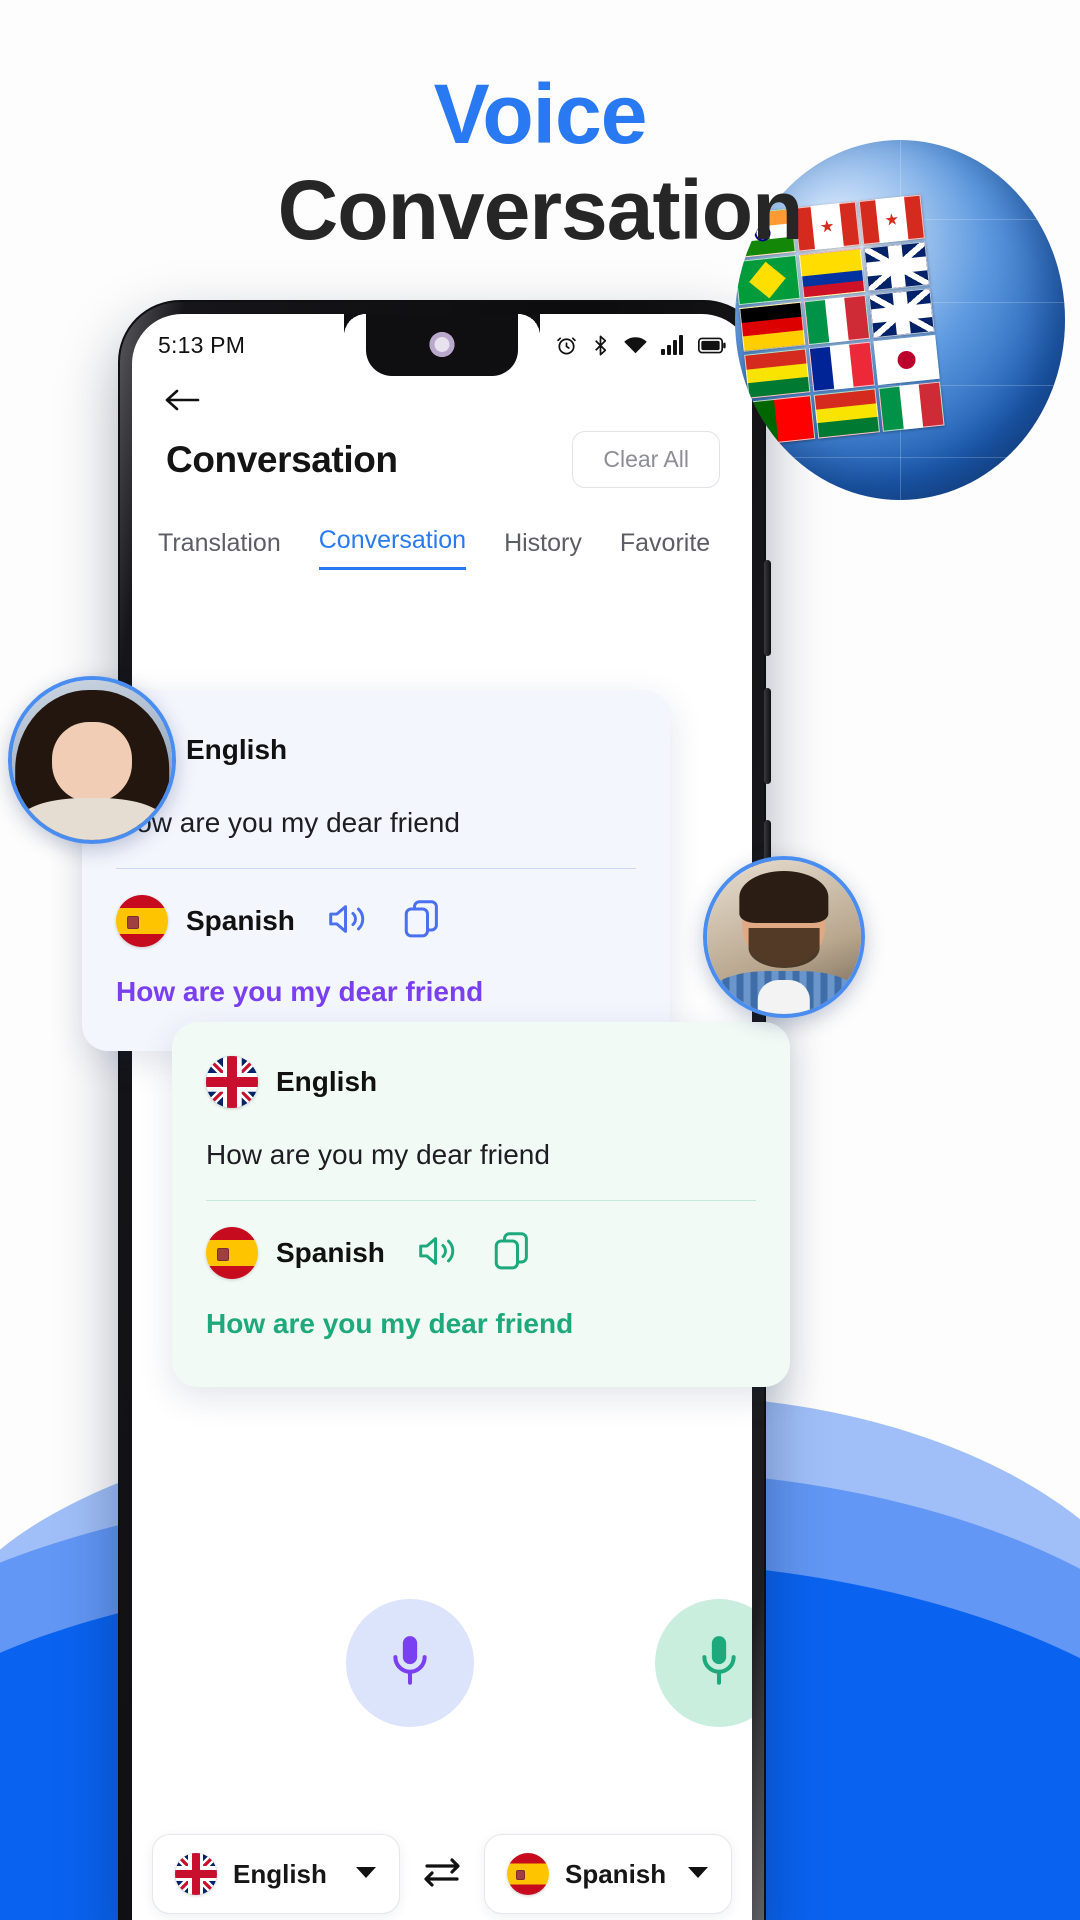 Image resolution: width=1080 pixels, height=1920 pixels. What do you see at coordinates (392, 548) in the screenshot?
I see `tab-conversation: Conversation` at bounding box center [392, 548].